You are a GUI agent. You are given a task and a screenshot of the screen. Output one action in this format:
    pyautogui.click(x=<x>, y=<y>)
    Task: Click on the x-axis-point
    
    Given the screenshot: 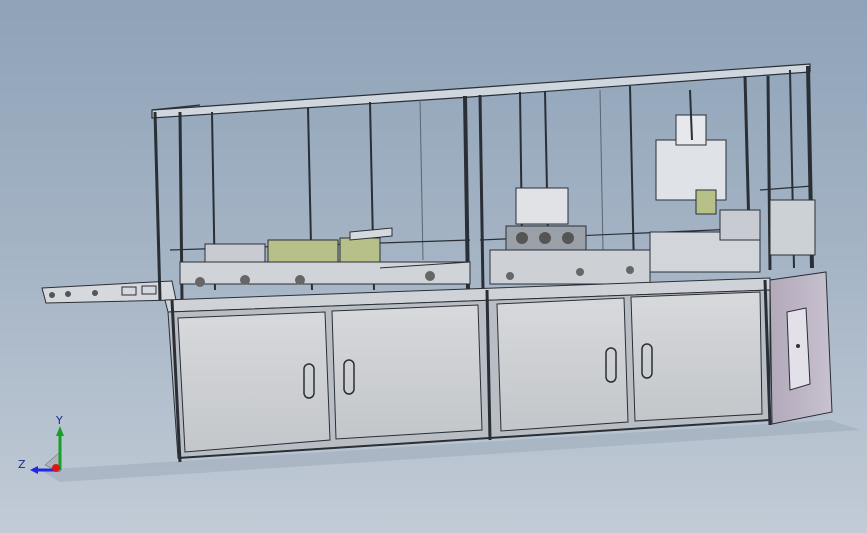 What is the action you would take?
    pyautogui.click(x=56, y=468)
    